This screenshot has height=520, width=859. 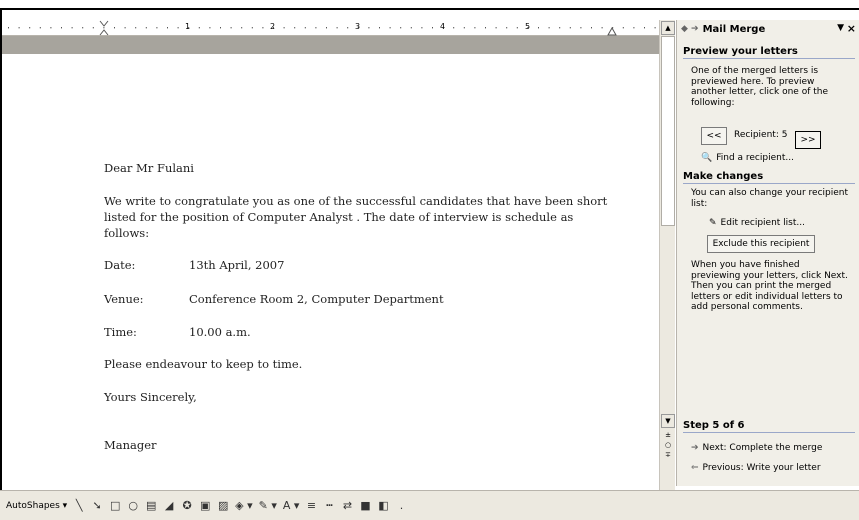 What do you see at coordinates (291, 506) in the screenshot?
I see `font-color-icon: A ▾` at bounding box center [291, 506].